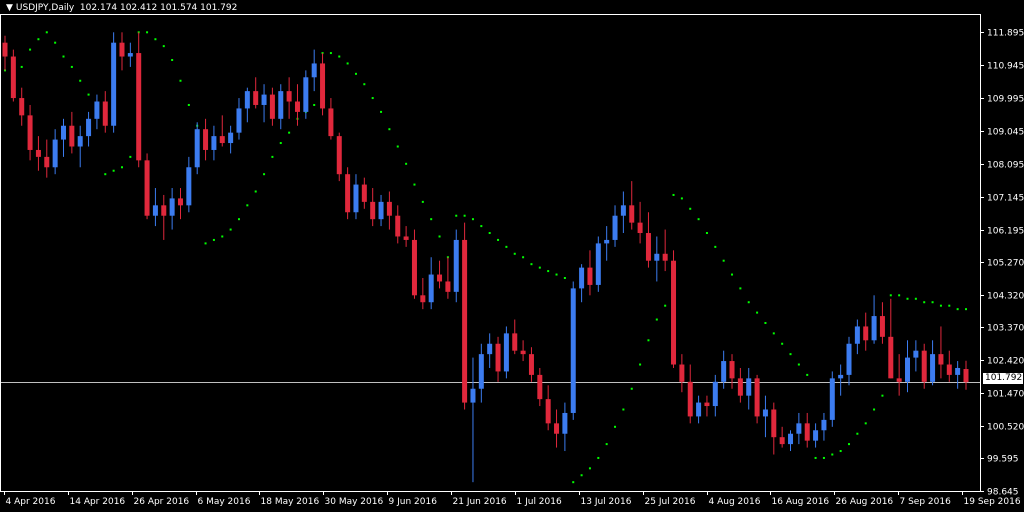  Describe the element at coordinates (670, 502) in the screenshot. I see `x-tick-label: 25 Jul 2016` at that location.